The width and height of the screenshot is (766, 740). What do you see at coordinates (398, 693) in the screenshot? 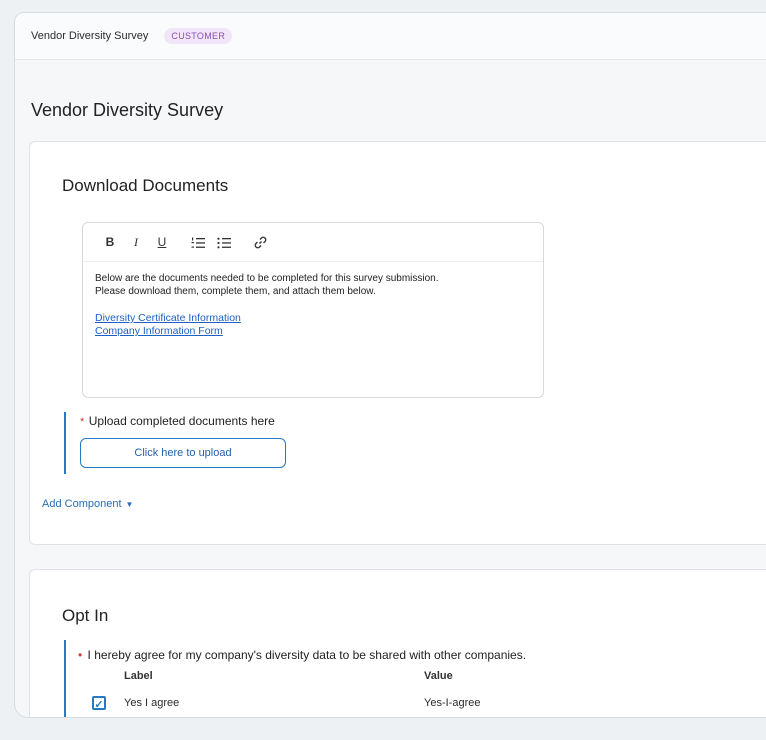
I see `opt-in-table: Label Value ✓ Yes I agree Yes-I-agree` at bounding box center [398, 693].